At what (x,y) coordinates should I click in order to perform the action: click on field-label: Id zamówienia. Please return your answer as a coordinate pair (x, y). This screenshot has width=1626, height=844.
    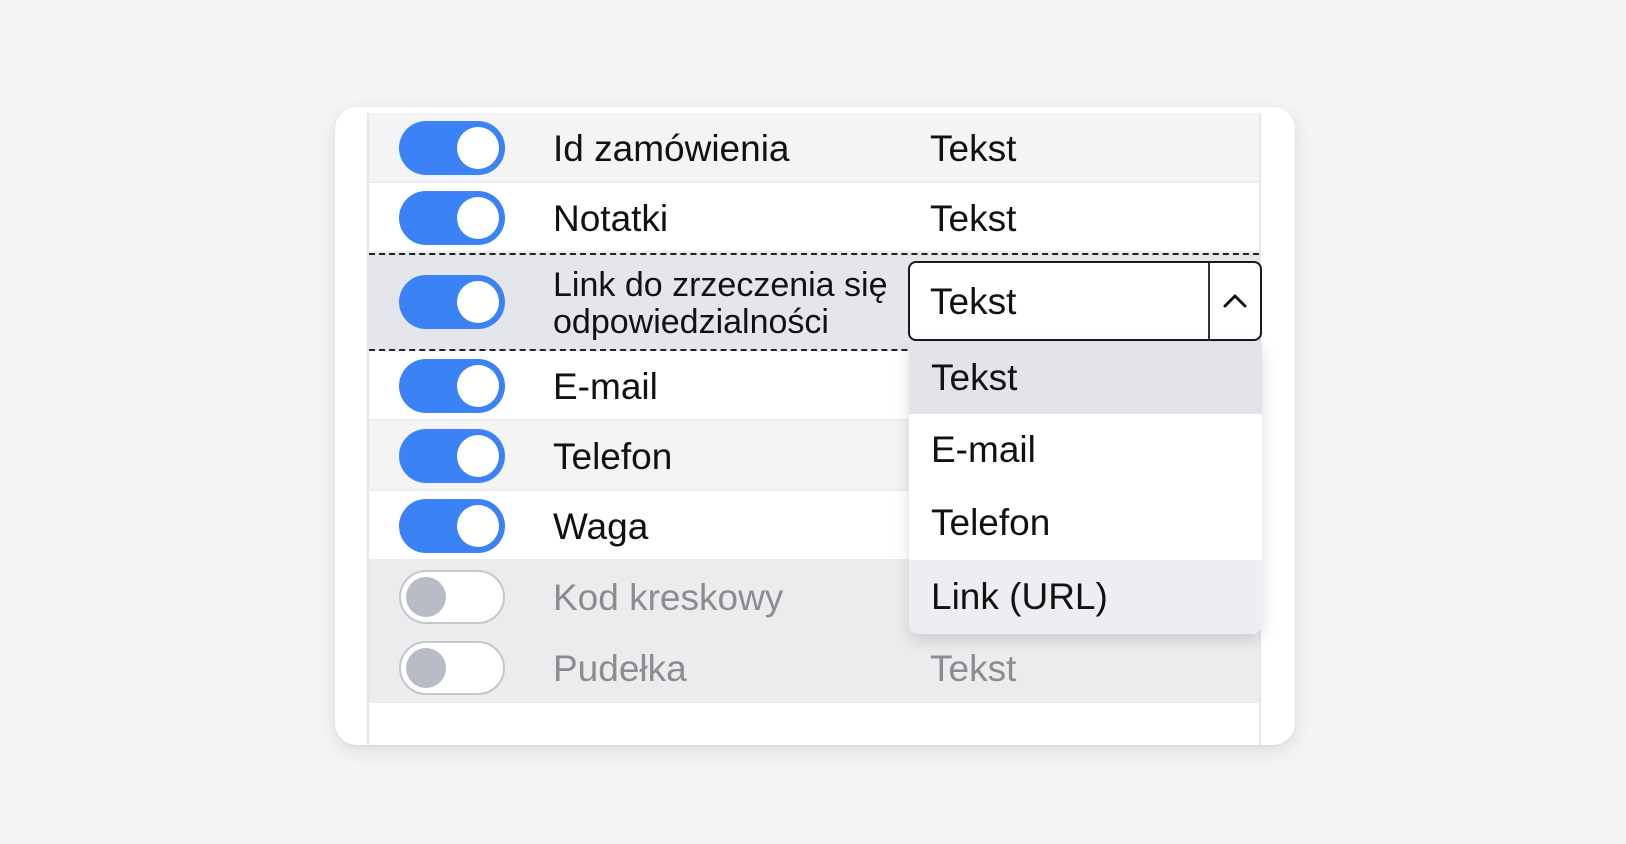
    Looking at the image, I should click on (671, 148).